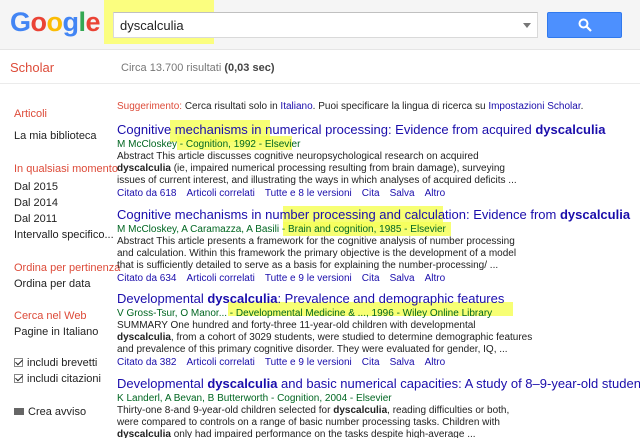  Describe the element at coordinates (193, 398) in the screenshot. I see `result-authors: K Landerl, A Bevan, B Butterworth` at that location.